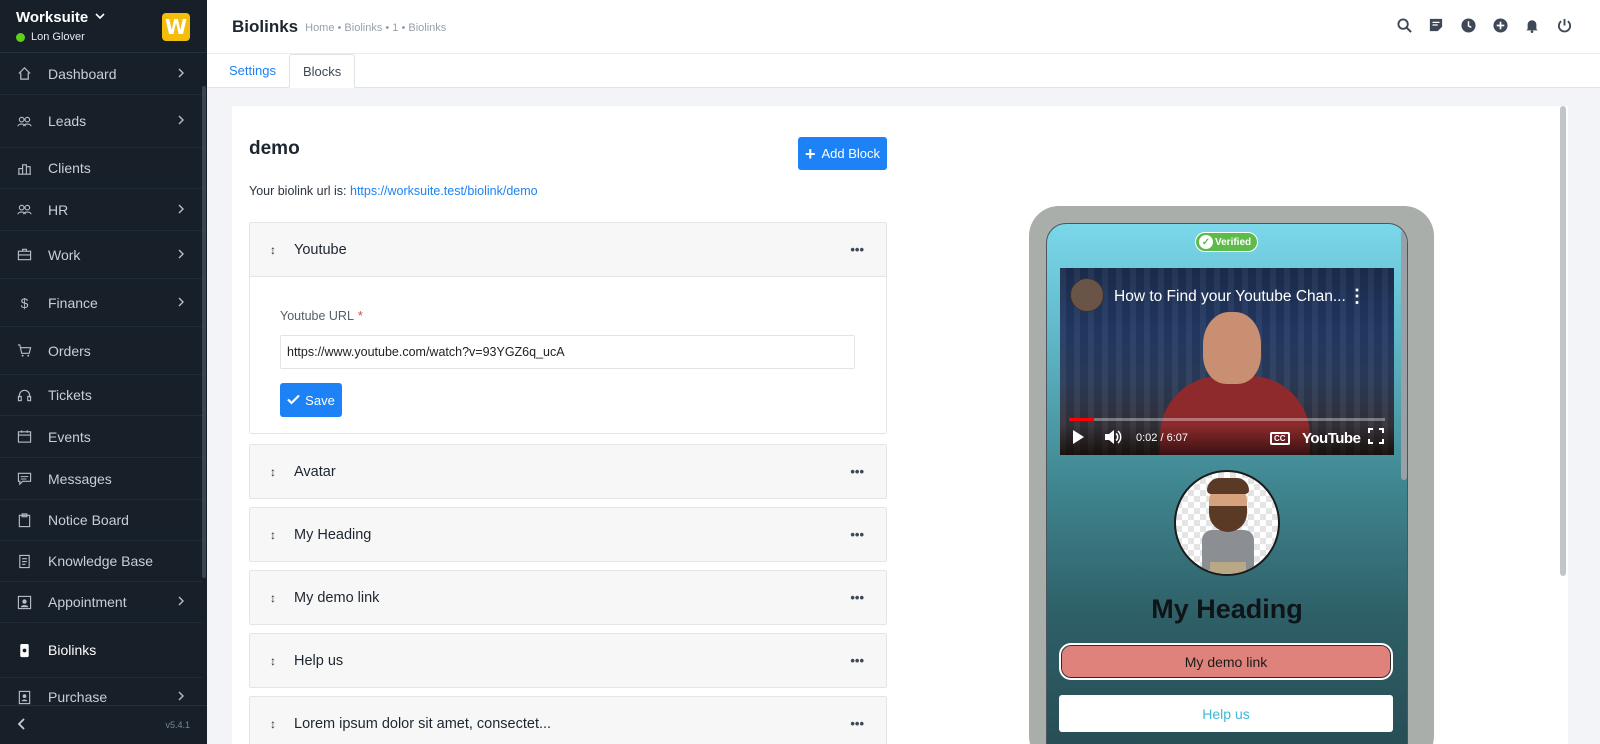 This screenshot has width=1600, height=744. What do you see at coordinates (24, 350) in the screenshot?
I see `cart-icon` at bounding box center [24, 350].